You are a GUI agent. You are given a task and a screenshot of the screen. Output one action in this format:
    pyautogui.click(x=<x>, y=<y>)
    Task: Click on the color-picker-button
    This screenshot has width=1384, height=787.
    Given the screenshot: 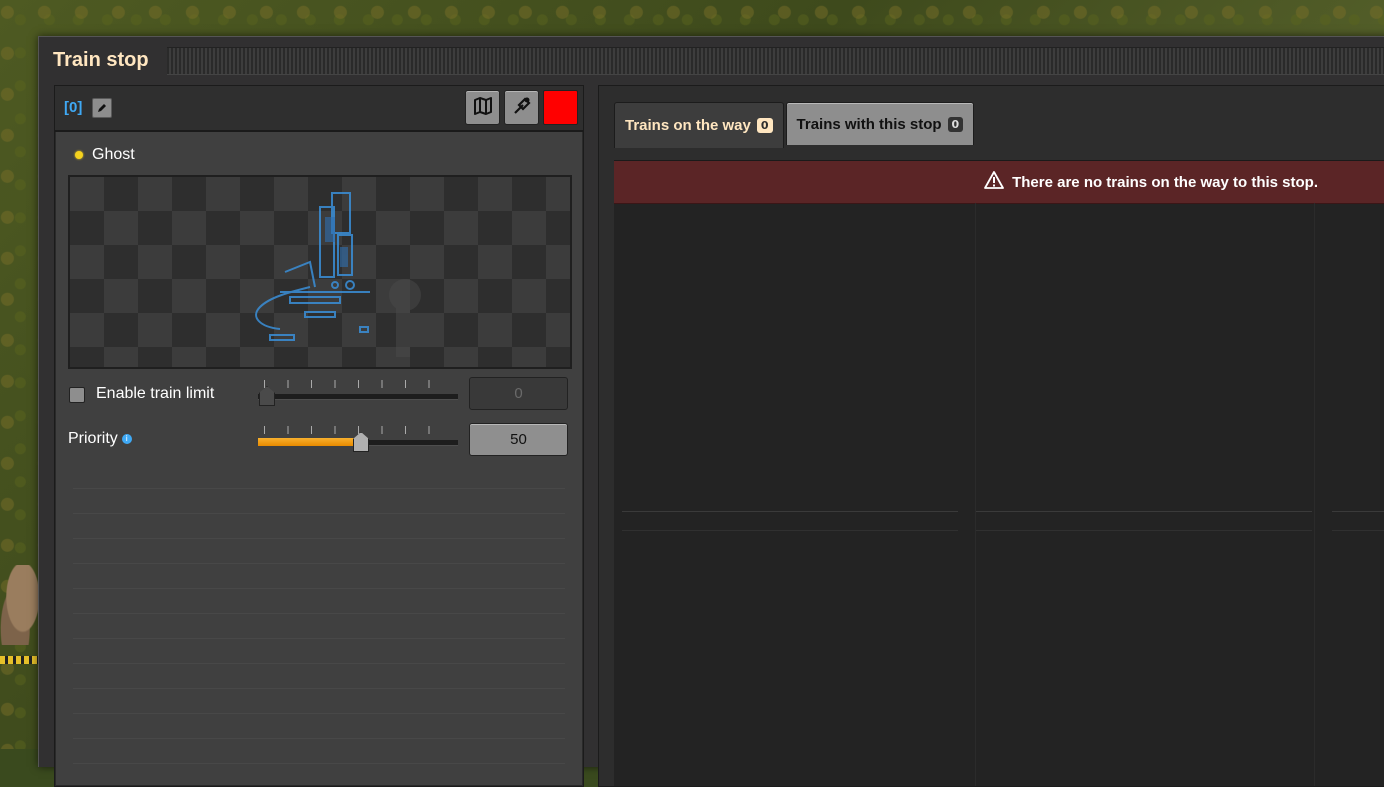 What is the action you would take?
    pyautogui.click(x=521, y=107)
    